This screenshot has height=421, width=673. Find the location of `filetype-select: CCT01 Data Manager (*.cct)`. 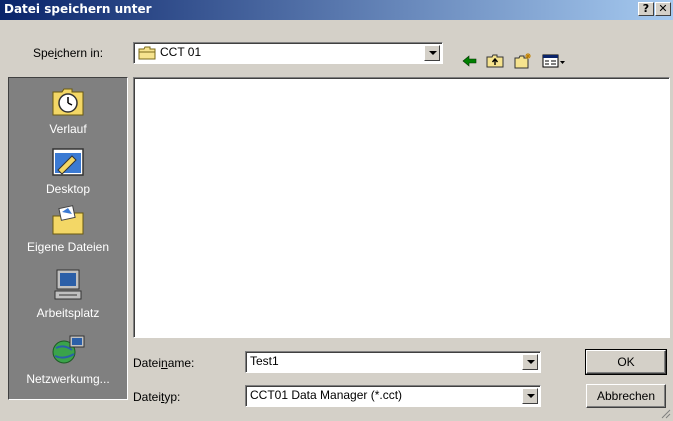

filetype-select: CCT01 Data Manager (*.cct) is located at coordinates (393, 396).